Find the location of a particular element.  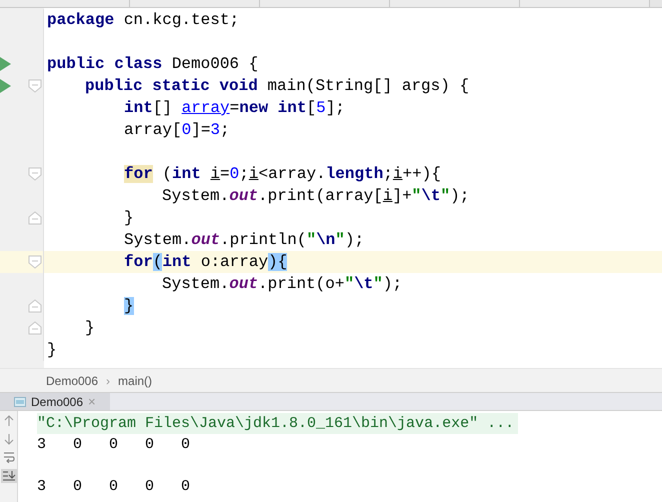

run-tab-label: Demo006 is located at coordinates (57, 402).